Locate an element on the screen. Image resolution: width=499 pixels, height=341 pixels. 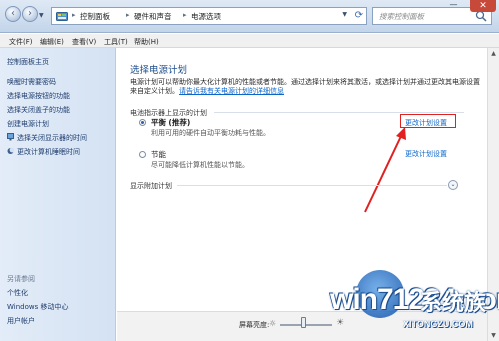
forward-button: › is located at coordinates (30, 14).